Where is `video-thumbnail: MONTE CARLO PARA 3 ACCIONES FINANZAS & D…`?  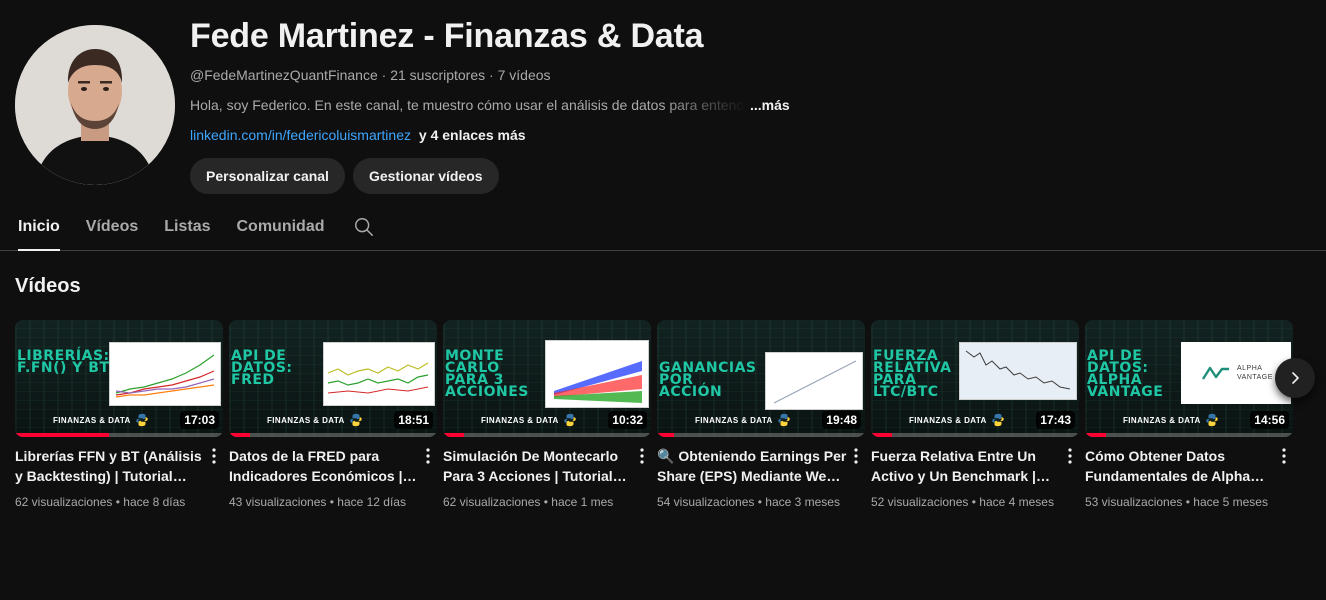
video-thumbnail: MONTE CARLO PARA 3 ACCIONES FINANZAS & D… is located at coordinates (547, 378).